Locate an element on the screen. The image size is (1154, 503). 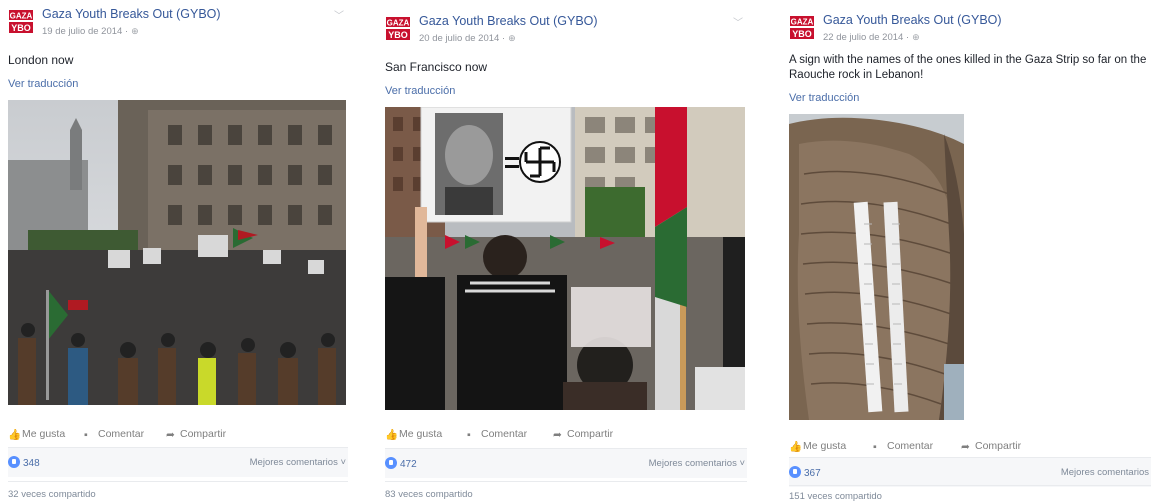
like-count: 367 is located at coordinates (805, 472).